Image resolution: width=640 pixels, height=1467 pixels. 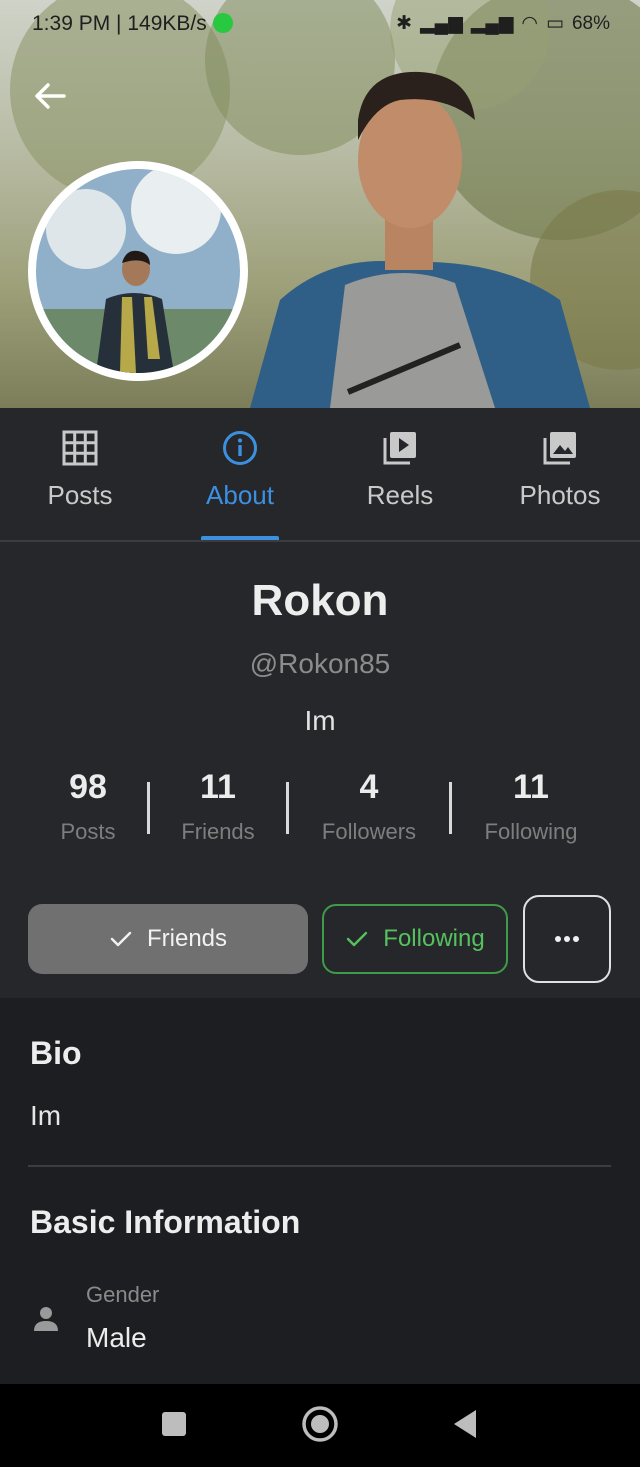 I want to click on tab-photos: Photos, so click(x=560, y=474).